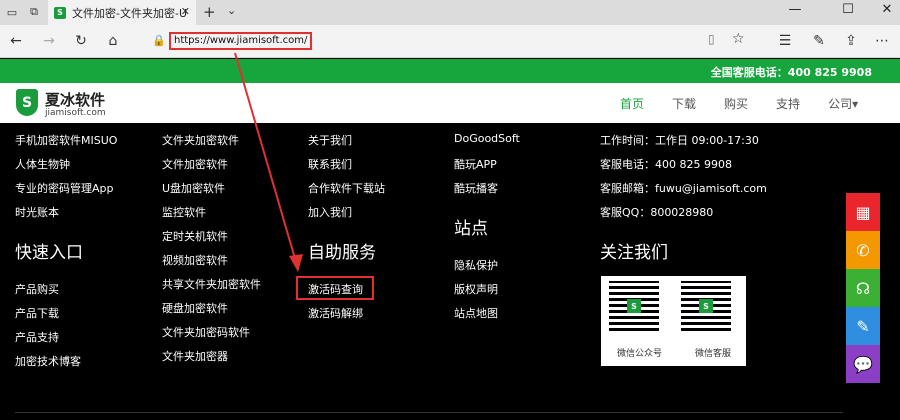 This screenshot has width=900, height=420. What do you see at coordinates (200, 140) in the screenshot?
I see `footer-link: 文件夹加密软件` at bounding box center [200, 140].